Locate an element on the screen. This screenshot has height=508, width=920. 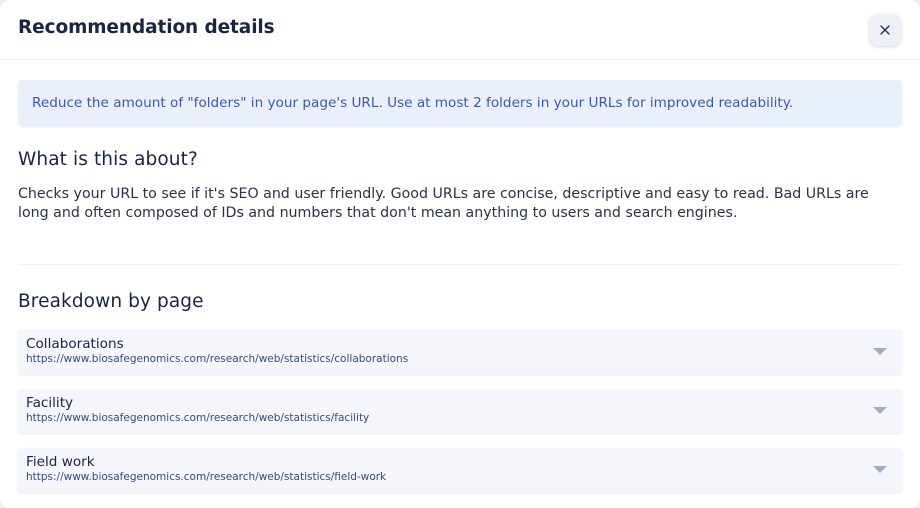
page-name: Facility is located at coordinates (50, 403).